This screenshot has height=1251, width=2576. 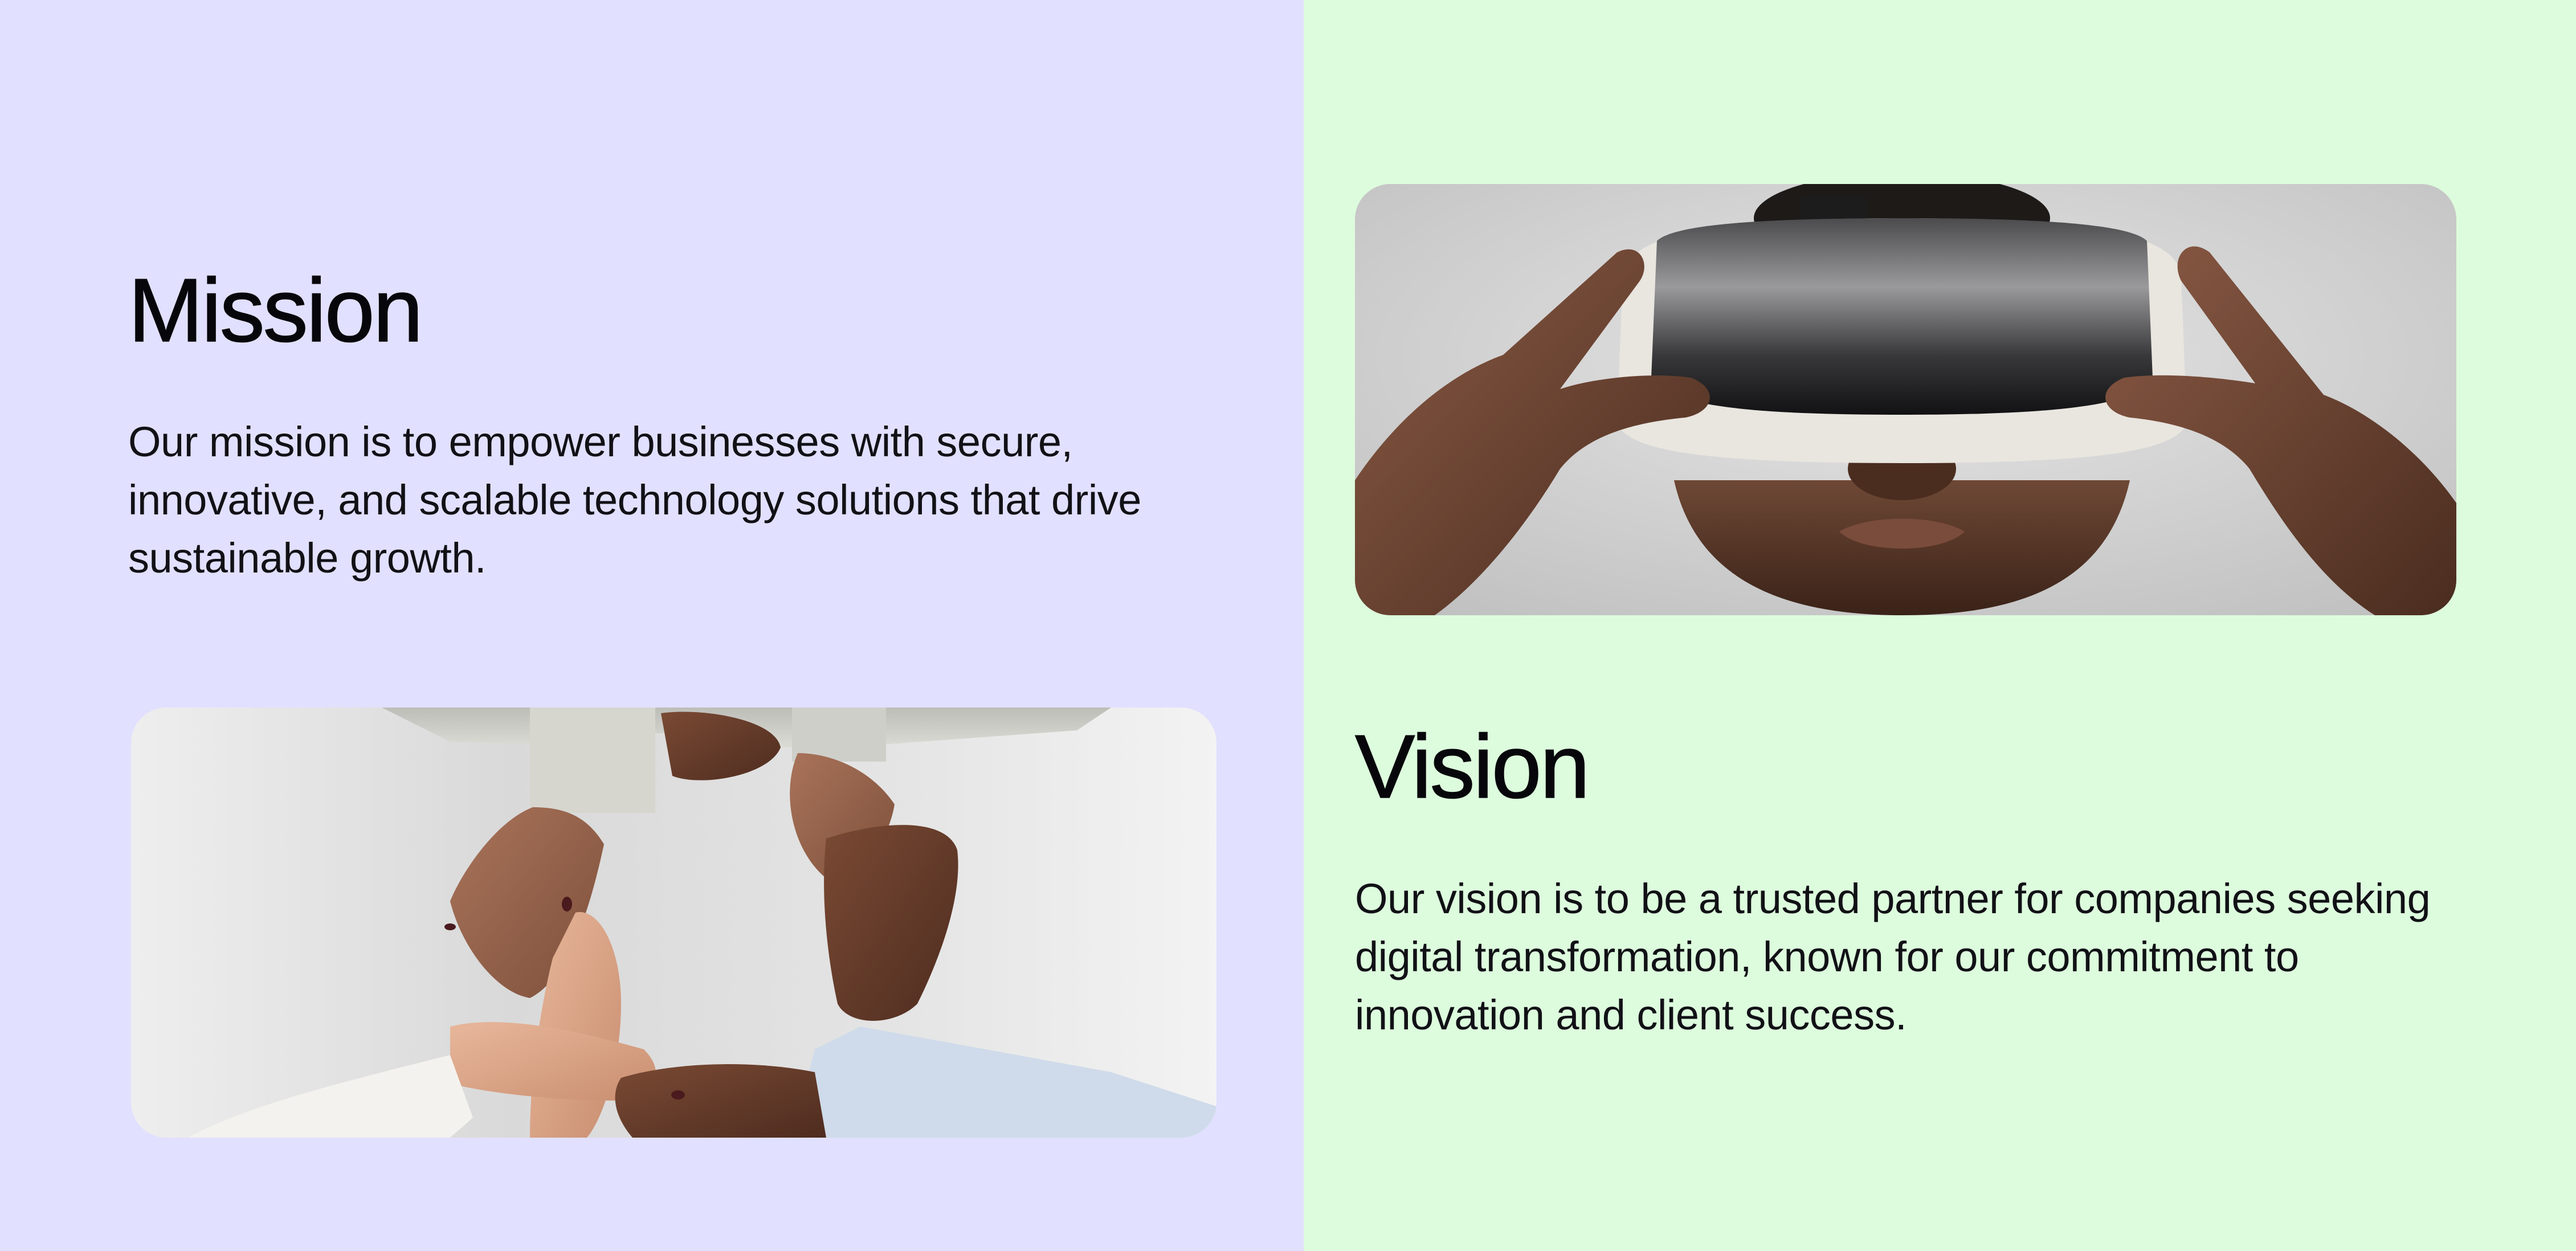 I want to click on vision-image, so click(x=1906, y=399).